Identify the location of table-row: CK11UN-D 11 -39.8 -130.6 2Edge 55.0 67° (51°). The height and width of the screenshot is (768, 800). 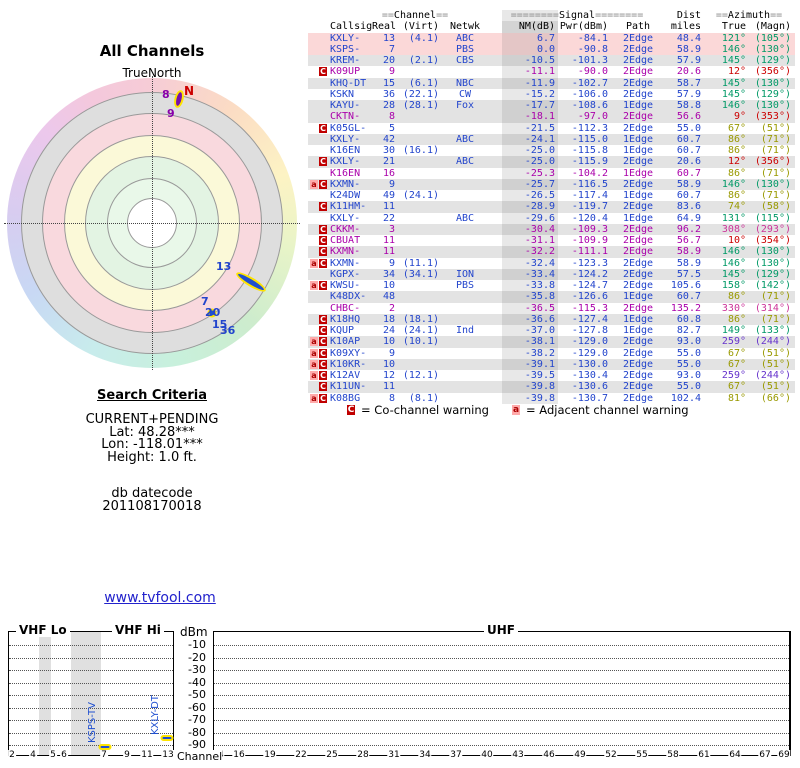
(551, 387).